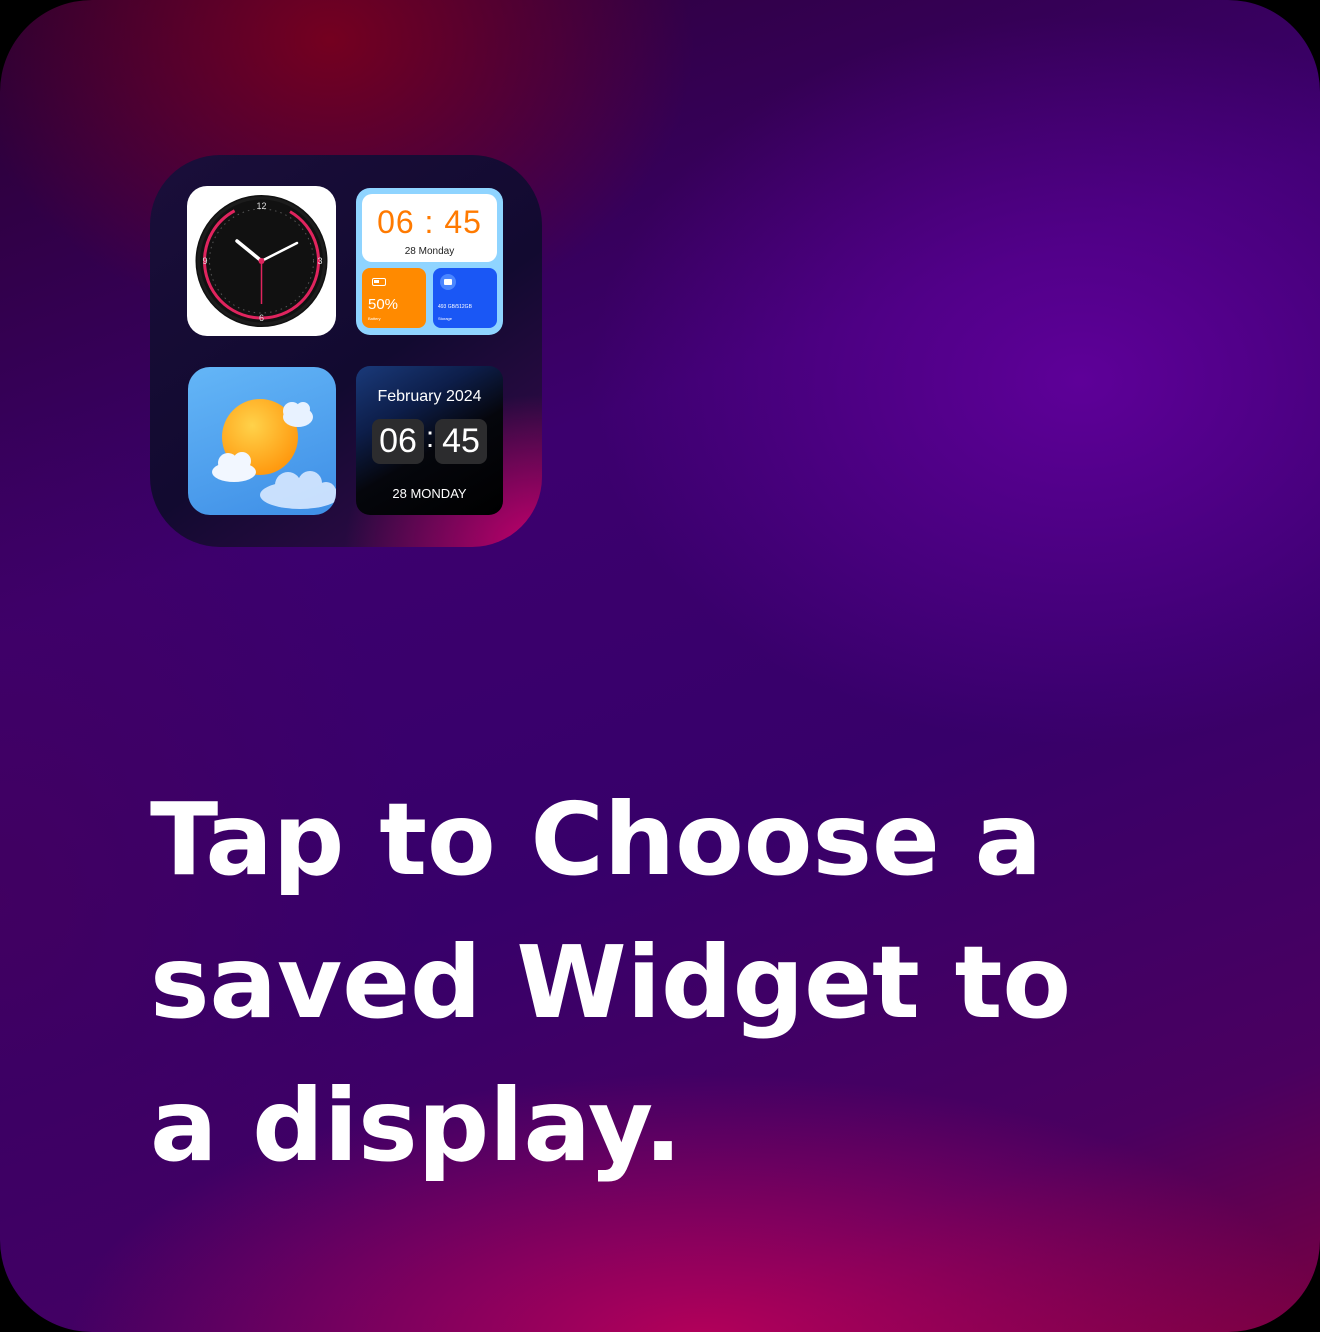 The height and width of the screenshot is (1332, 1320). What do you see at coordinates (319, 261) in the screenshot?
I see `clock-numeral-3: 3` at bounding box center [319, 261].